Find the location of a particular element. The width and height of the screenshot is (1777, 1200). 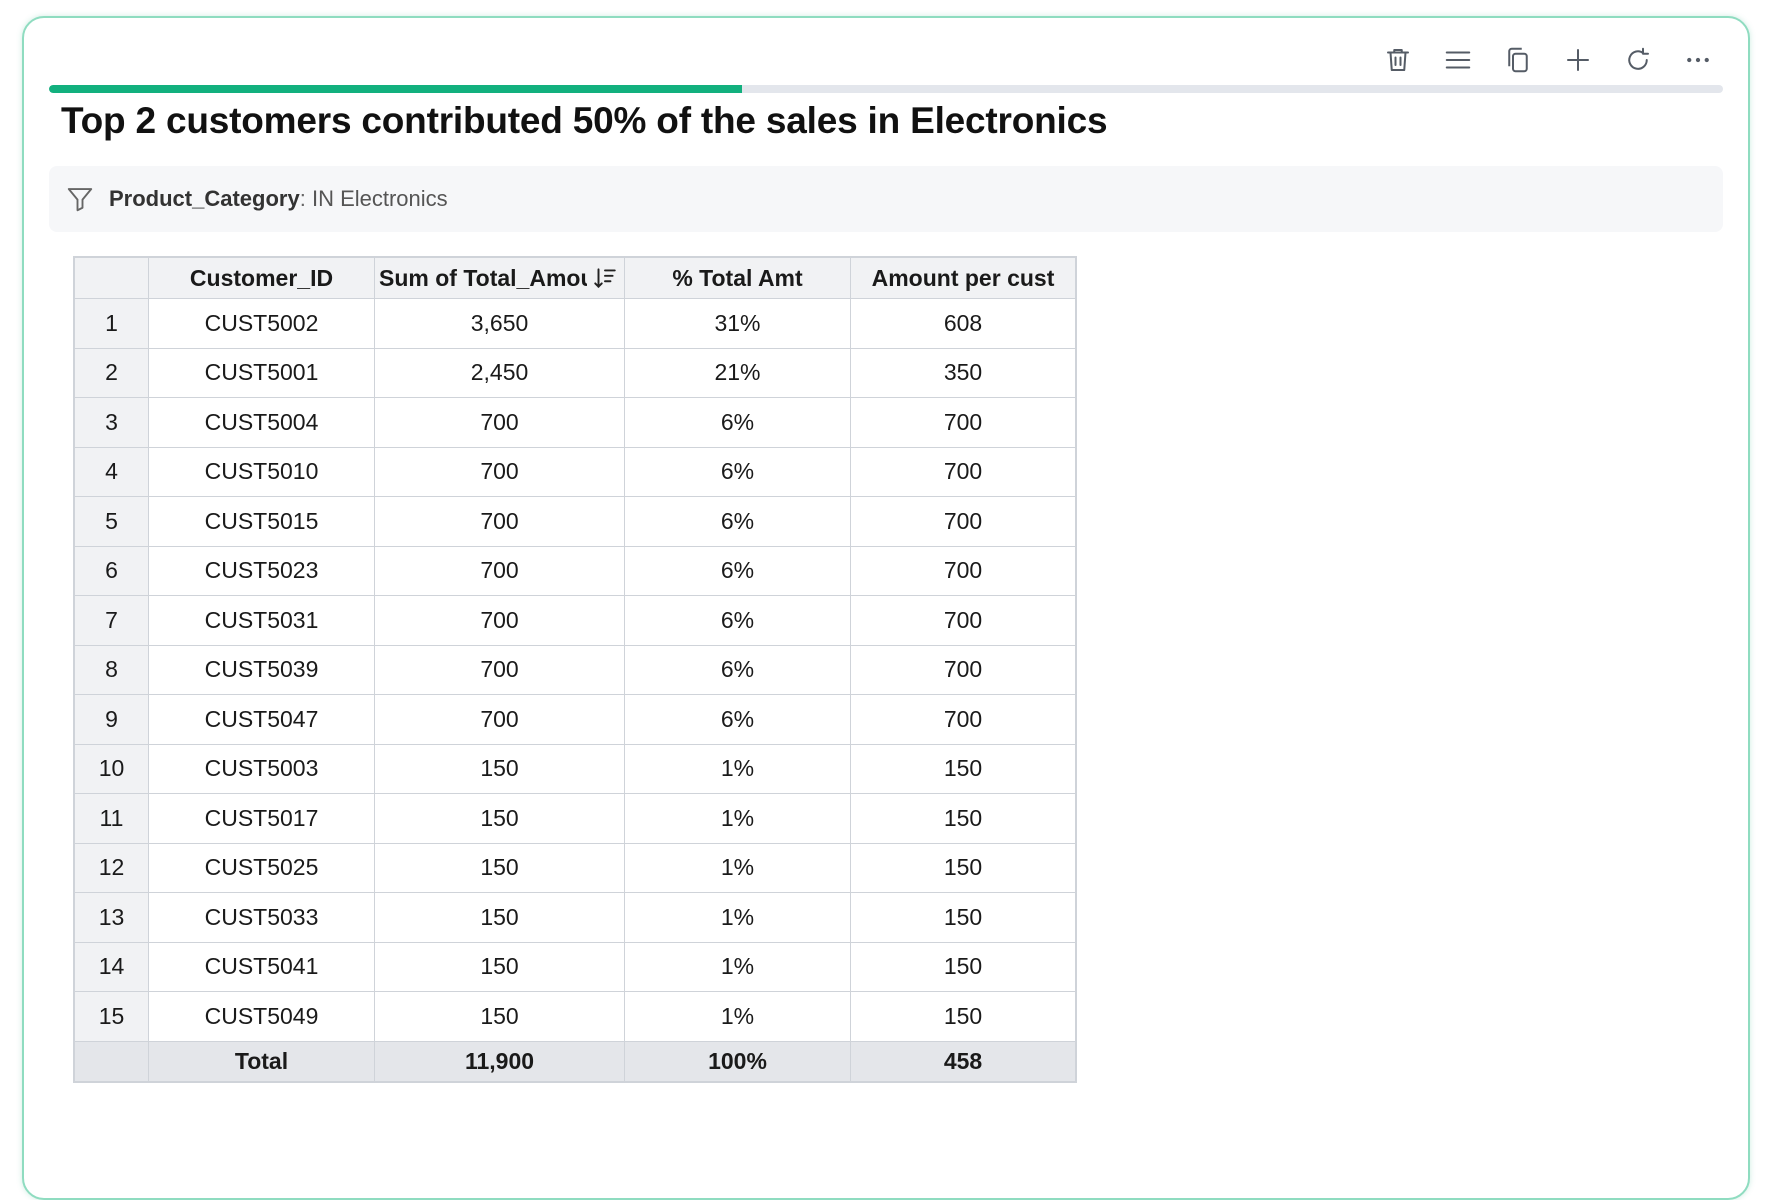

total-row: Total 11,900 100% 458 is located at coordinates (575, 1061).